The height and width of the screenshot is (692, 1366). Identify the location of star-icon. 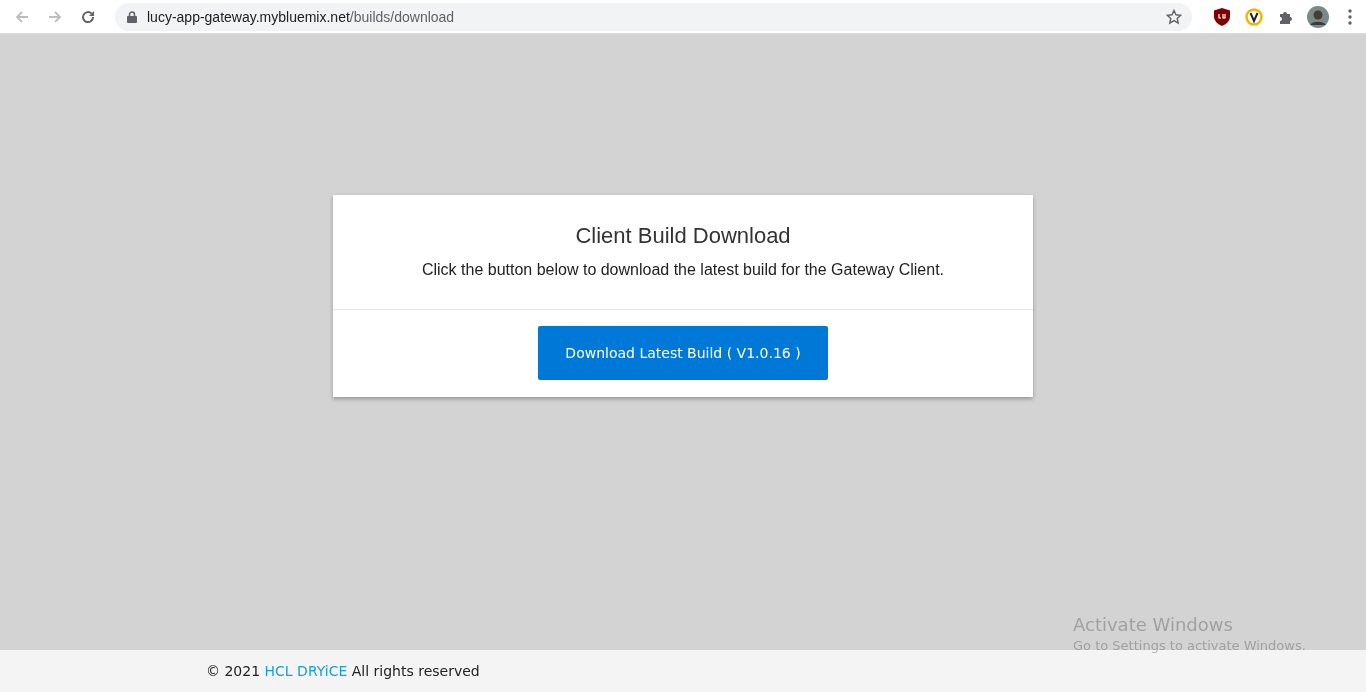
(1174, 16).